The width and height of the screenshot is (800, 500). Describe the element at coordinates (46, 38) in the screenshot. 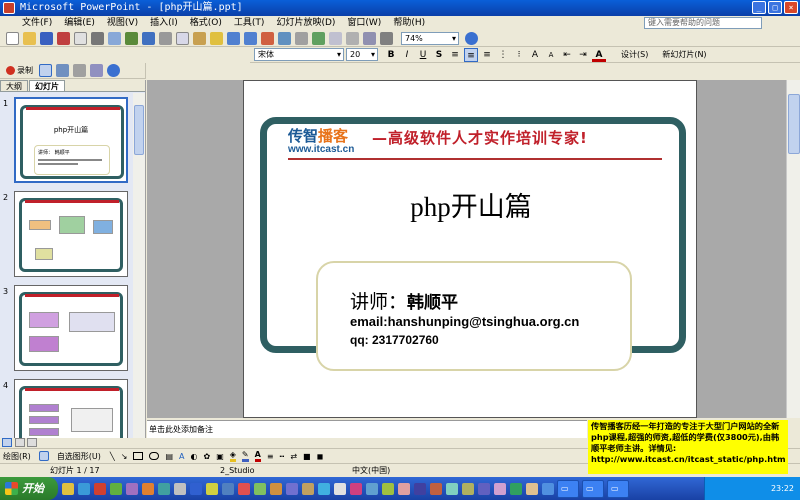

I see `save-icon` at that location.